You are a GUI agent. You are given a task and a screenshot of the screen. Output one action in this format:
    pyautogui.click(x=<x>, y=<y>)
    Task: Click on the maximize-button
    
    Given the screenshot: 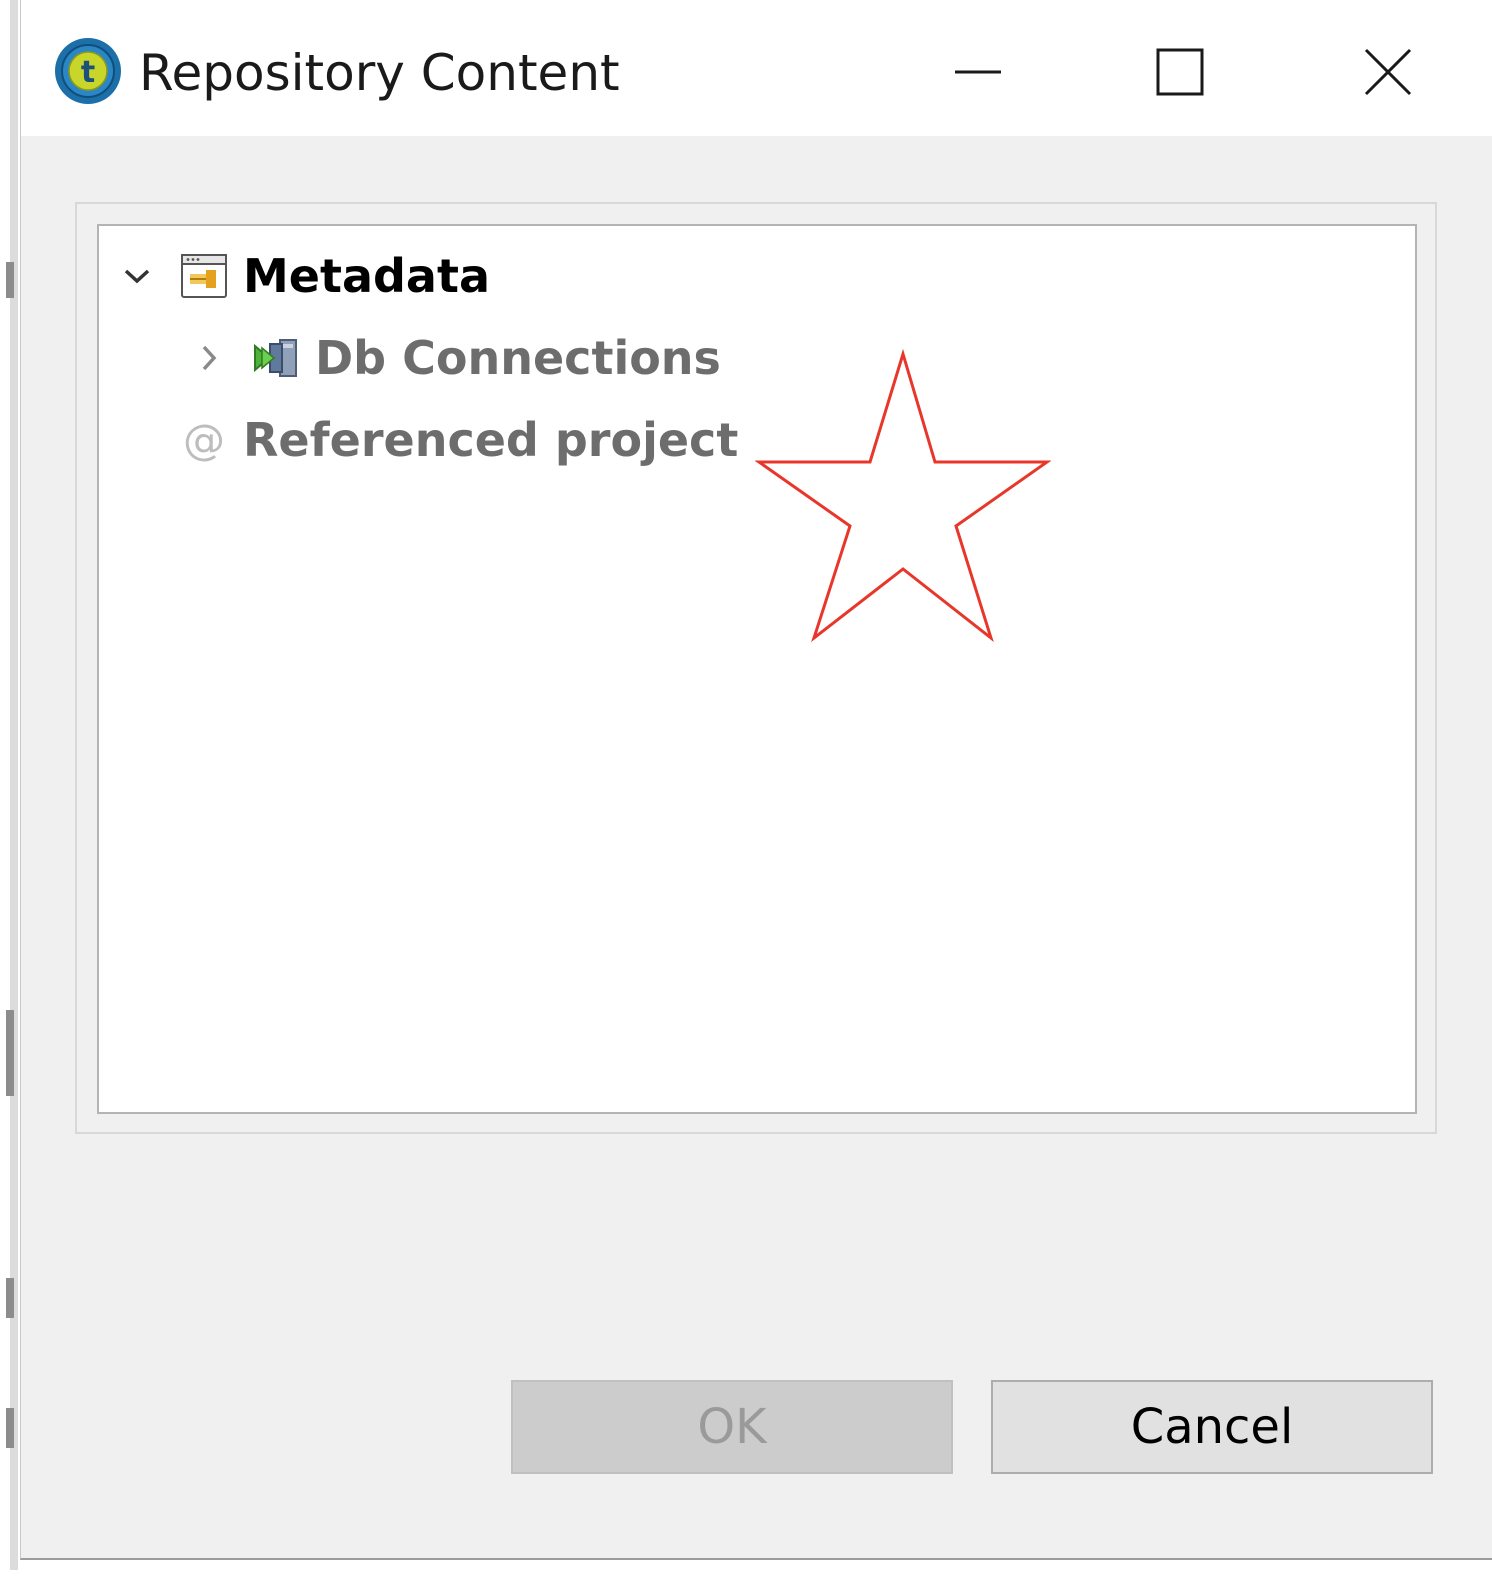 What is the action you would take?
    pyautogui.click(x=1180, y=72)
    